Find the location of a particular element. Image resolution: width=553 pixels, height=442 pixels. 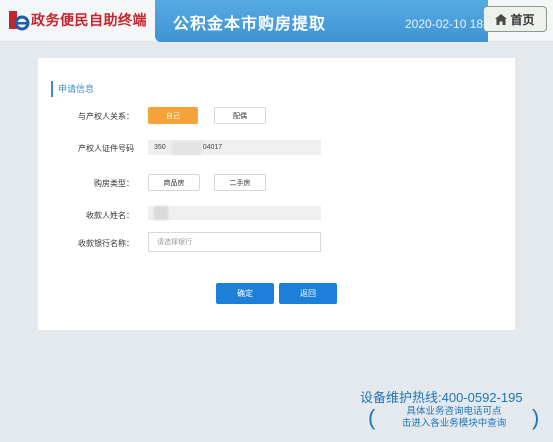

house-type-label: 购房类型： is located at coordinates (114, 183).